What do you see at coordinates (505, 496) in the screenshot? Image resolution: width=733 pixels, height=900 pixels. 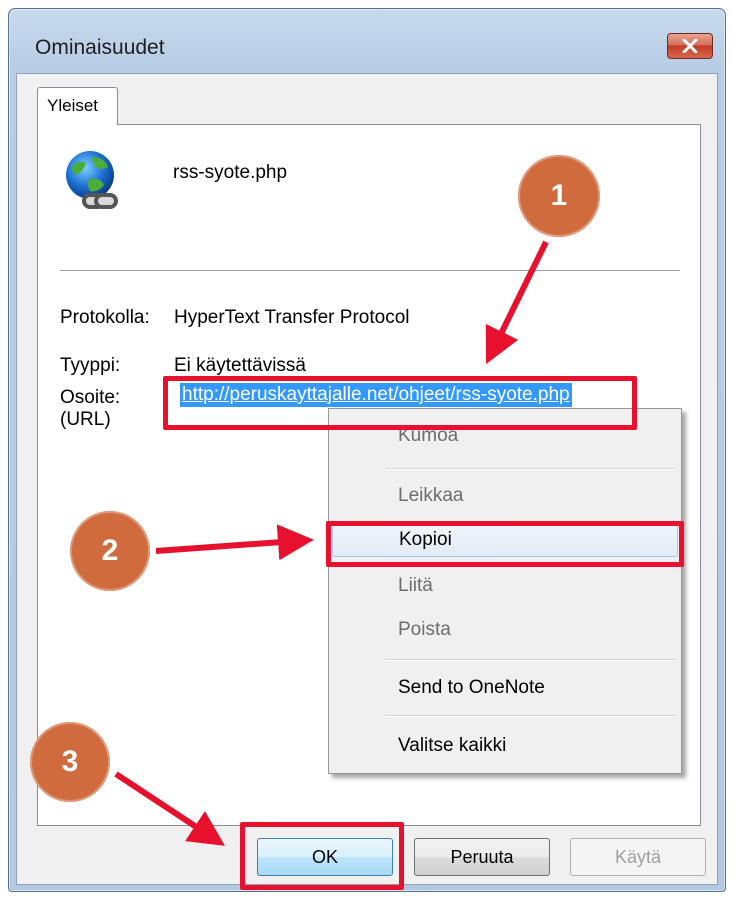 I see `menu-item-cut: Leikkaa` at bounding box center [505, 496].